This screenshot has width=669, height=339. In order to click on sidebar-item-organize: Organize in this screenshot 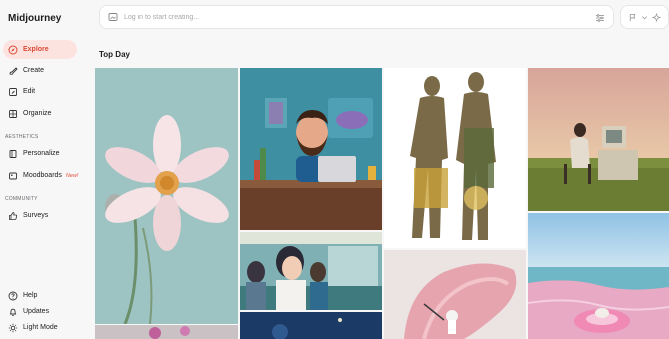, I will do `click(40, 113)`.